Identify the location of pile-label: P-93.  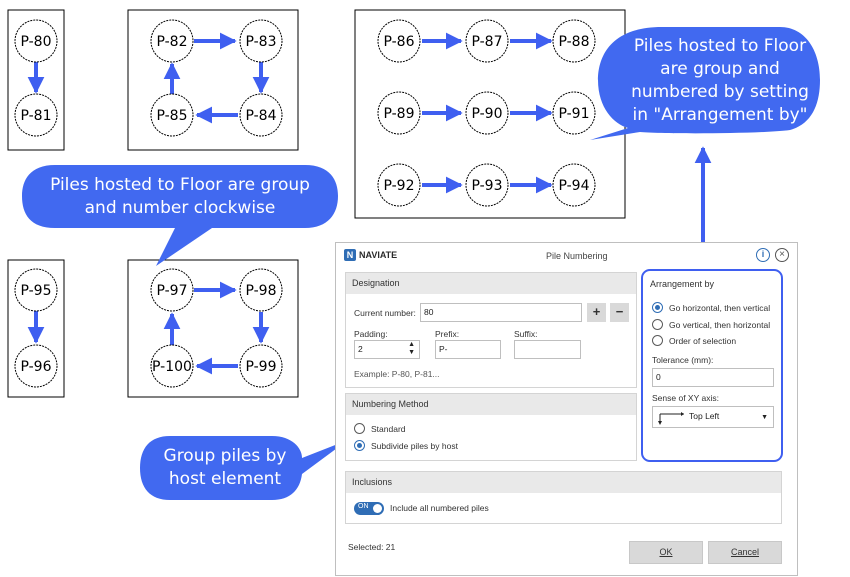
(486, 186).